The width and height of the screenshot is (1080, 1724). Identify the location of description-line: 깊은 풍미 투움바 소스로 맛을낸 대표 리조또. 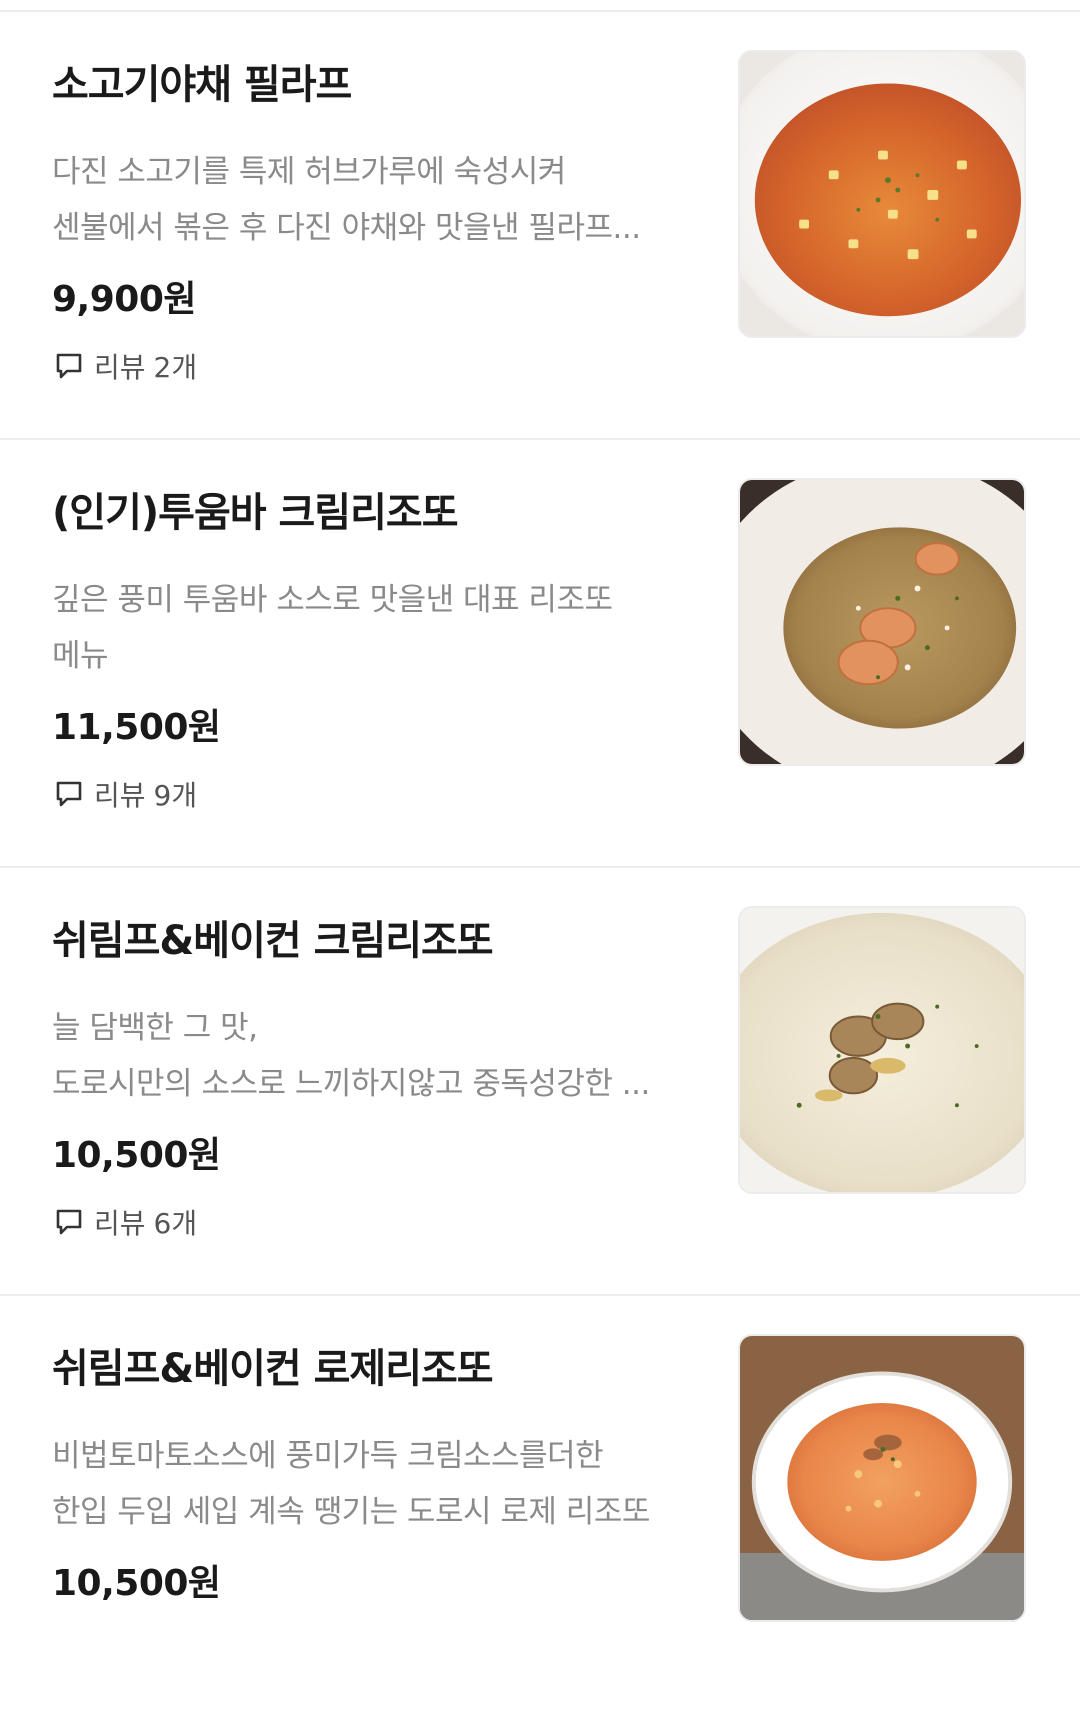
(332, 600).